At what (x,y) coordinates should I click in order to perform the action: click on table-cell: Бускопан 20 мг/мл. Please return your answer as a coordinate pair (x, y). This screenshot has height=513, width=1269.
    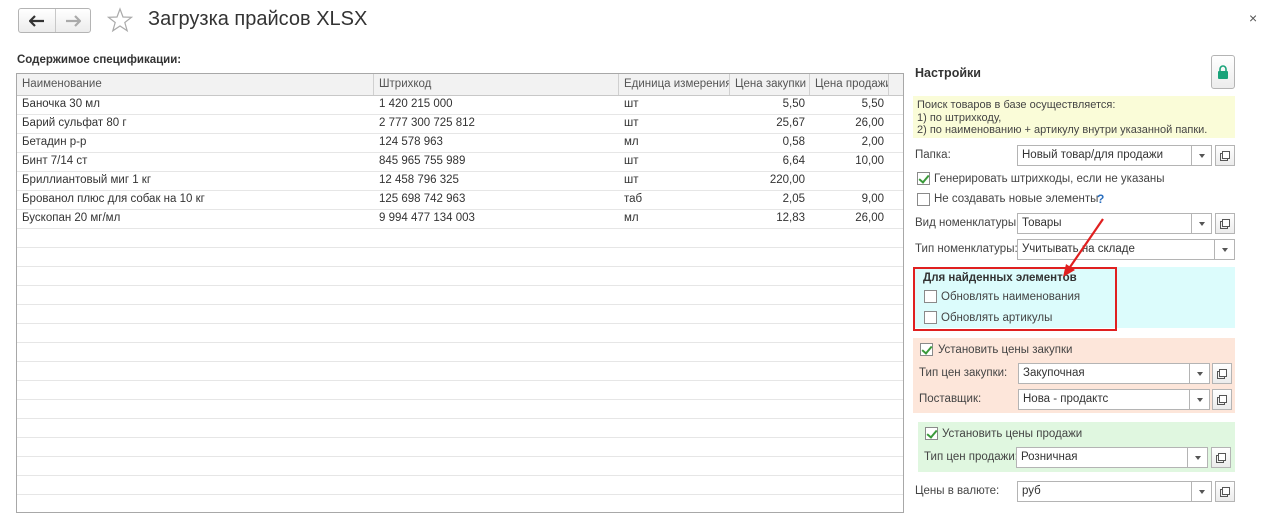
    Looking at the image, I should click on (71, 218).